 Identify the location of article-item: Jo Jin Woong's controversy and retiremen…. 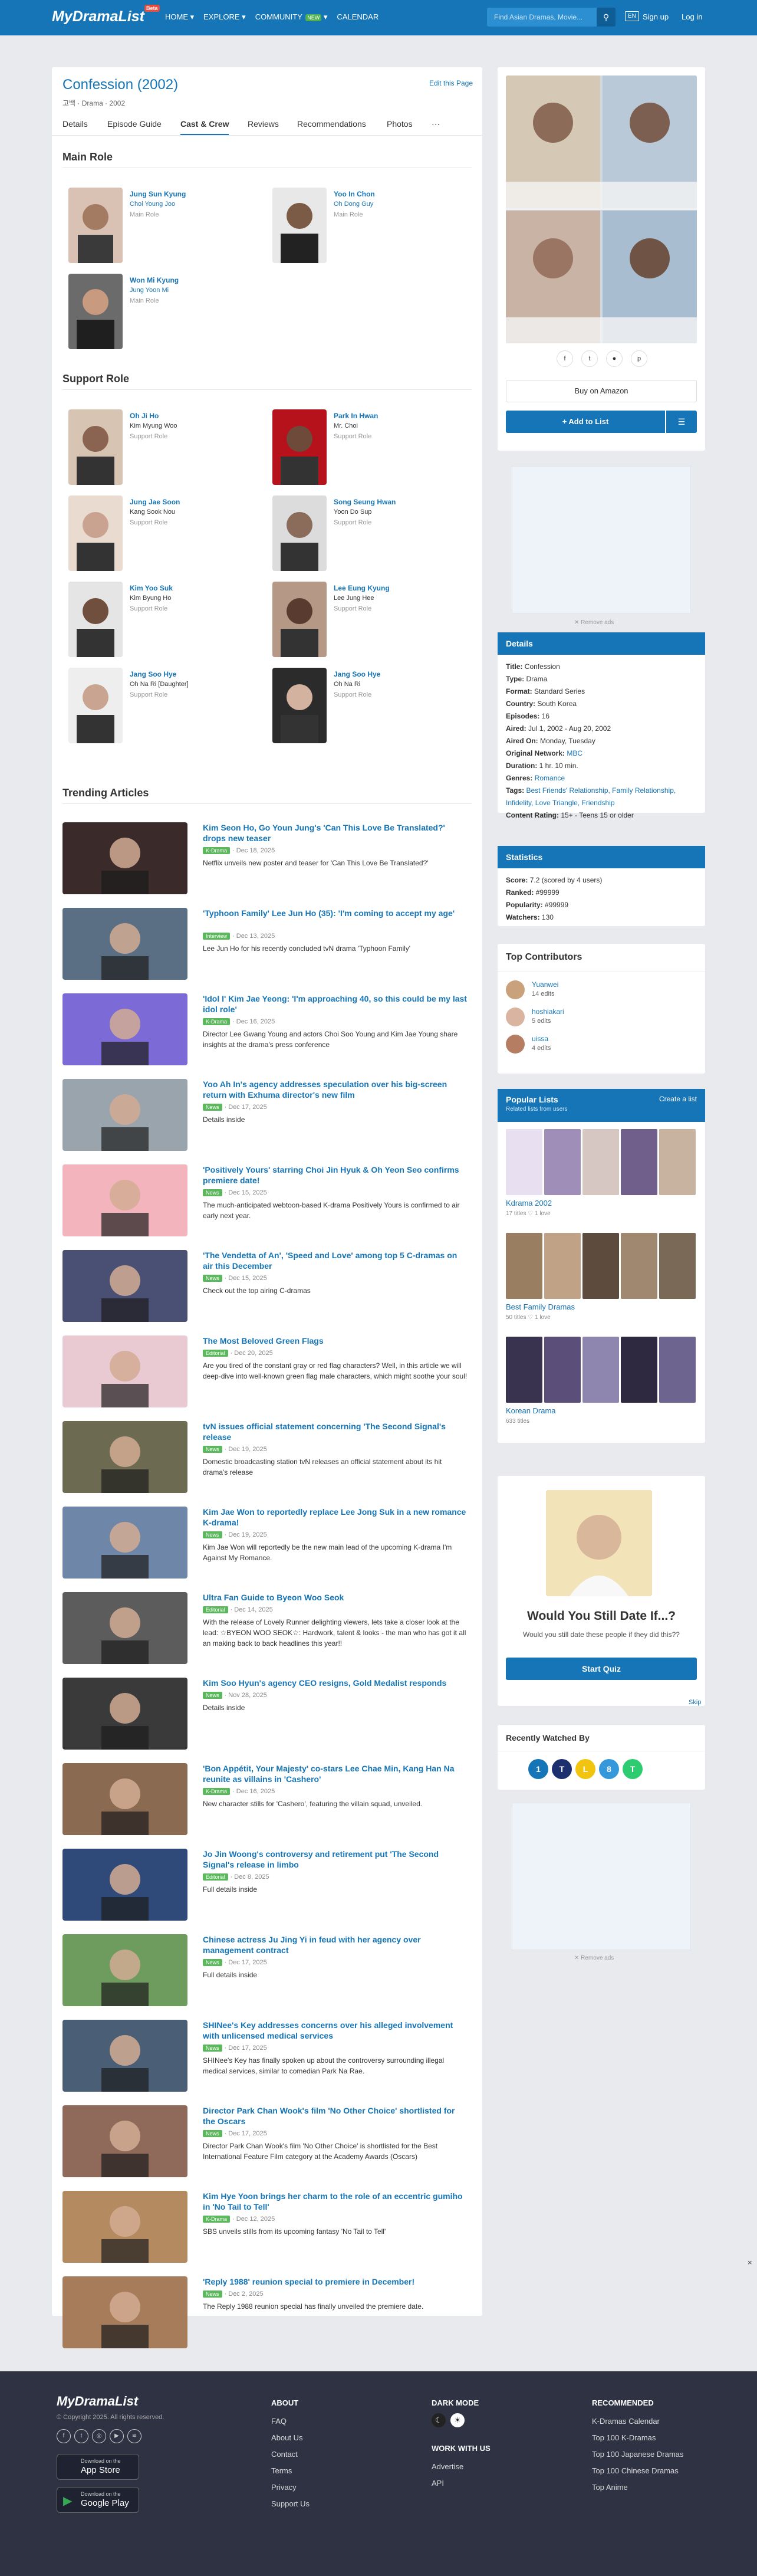
(267, 1886).